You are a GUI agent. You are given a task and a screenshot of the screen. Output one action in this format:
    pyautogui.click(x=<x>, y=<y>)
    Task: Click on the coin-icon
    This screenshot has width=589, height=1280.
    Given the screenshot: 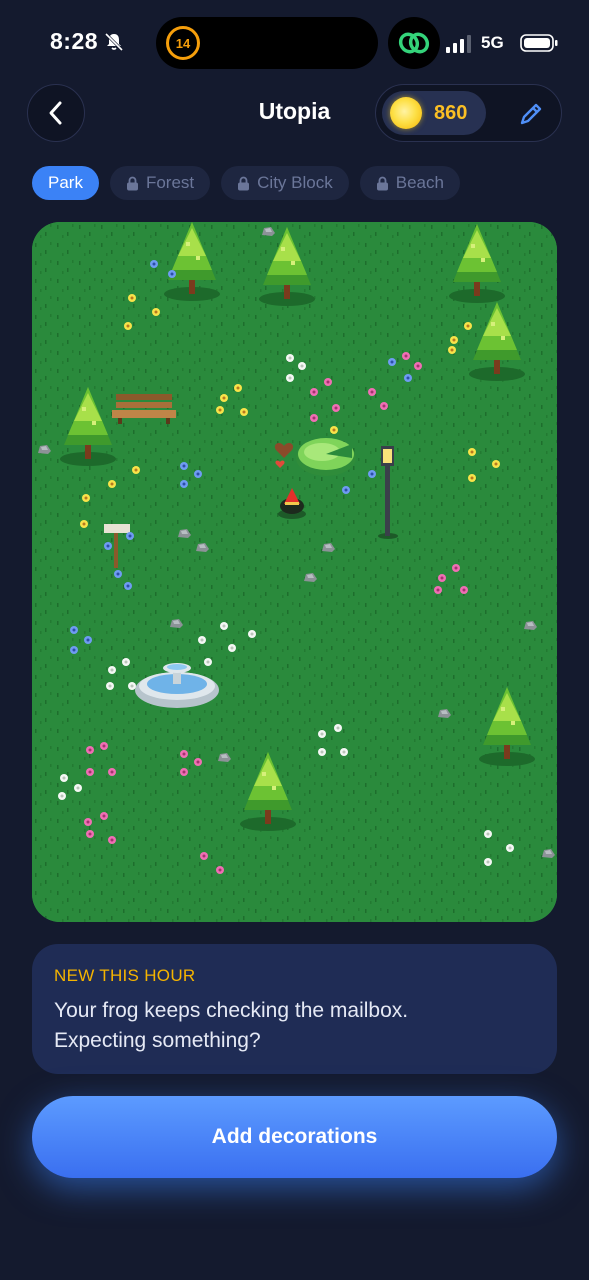 What is the action you would take?
    pyautogui.click(x=406, y=113)
    